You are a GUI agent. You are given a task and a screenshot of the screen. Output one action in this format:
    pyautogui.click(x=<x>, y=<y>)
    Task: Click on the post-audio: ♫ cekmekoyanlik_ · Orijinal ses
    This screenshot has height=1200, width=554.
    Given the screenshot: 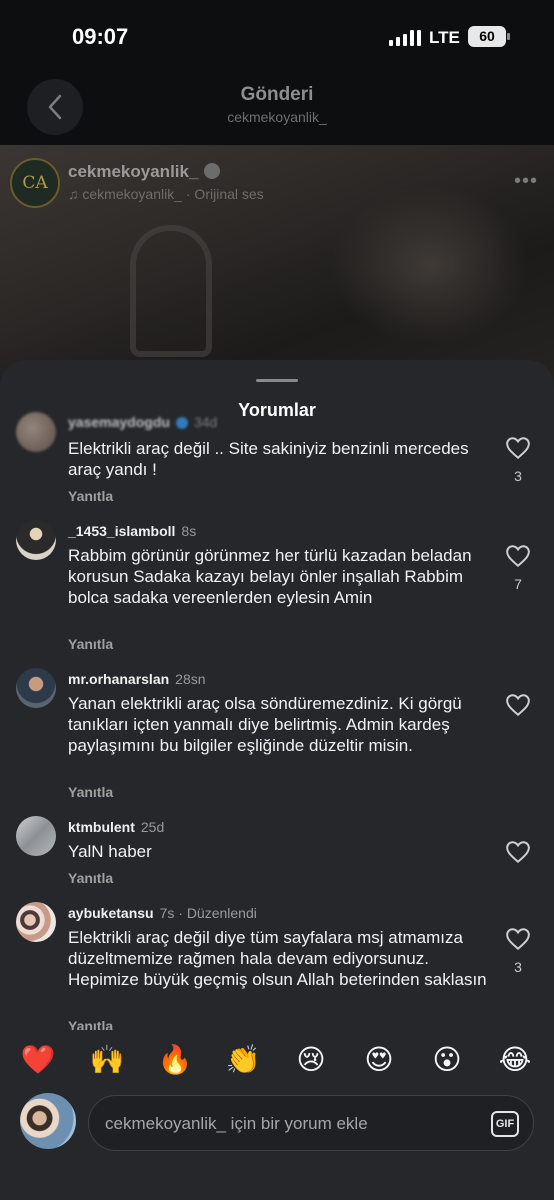 What is the action you would take?
    pyautogui.click(x=166, y=194)
    